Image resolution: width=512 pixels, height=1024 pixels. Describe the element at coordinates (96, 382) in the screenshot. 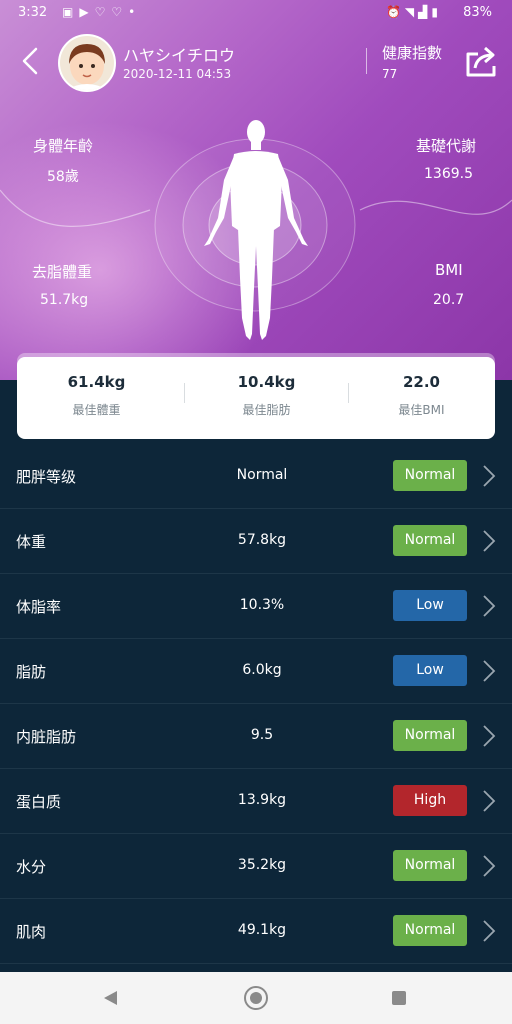

I see `optimal-weight-value: 61.4kg` at that location.